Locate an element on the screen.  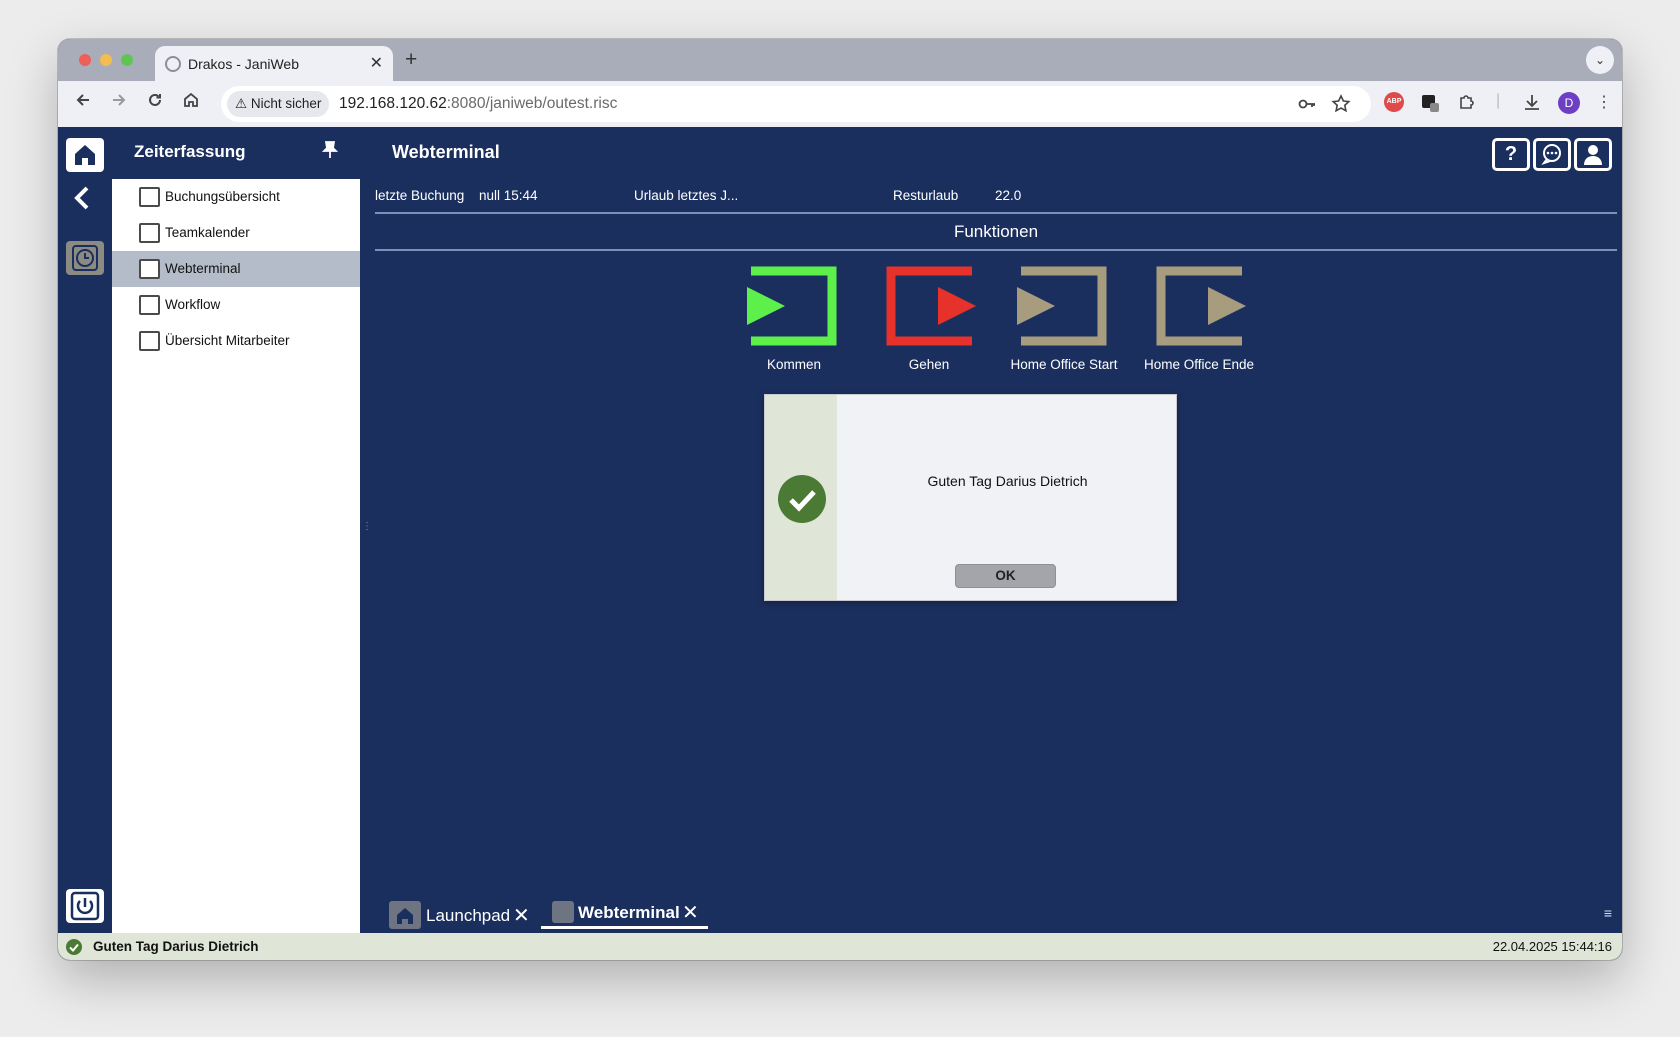
browser-tab: Drakos - JaniWeb ✕ is located at coordinates (274, 63).